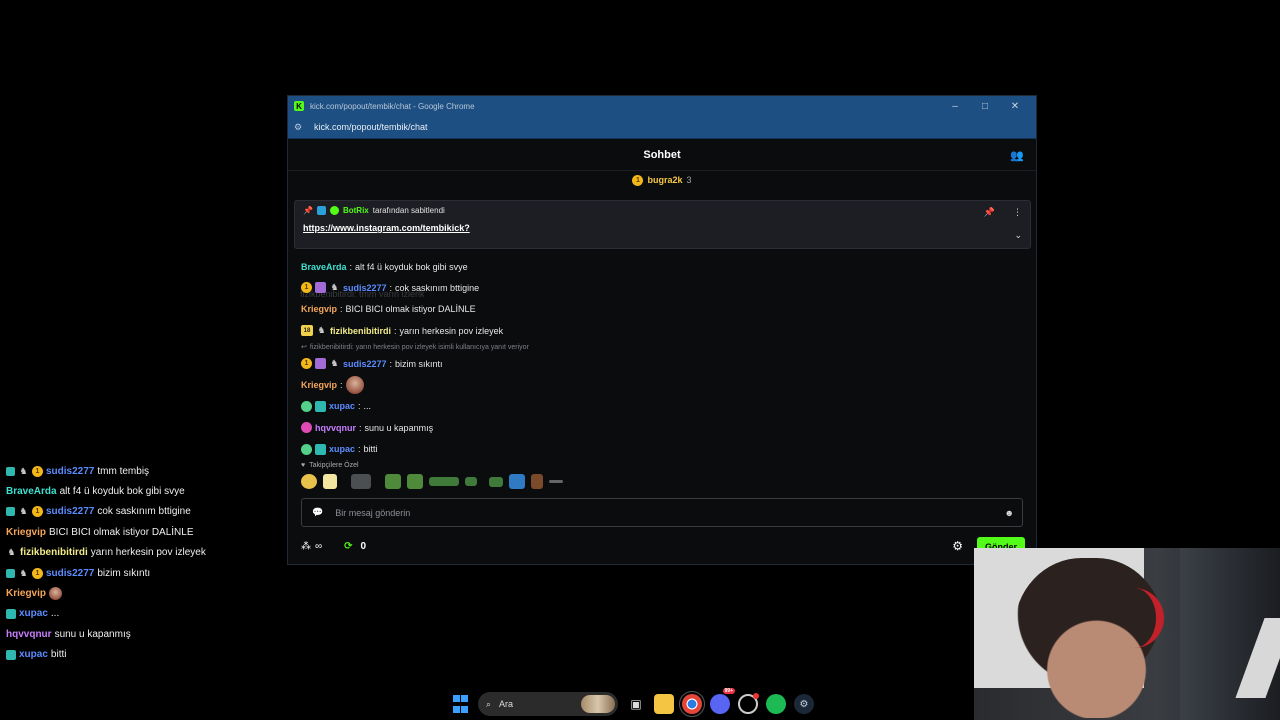 The height and width of the screenshot is (720, 1280). I want to click on overlay-message: ♞ 1 sudis2277 tmm tembiş, so click(146, 471).